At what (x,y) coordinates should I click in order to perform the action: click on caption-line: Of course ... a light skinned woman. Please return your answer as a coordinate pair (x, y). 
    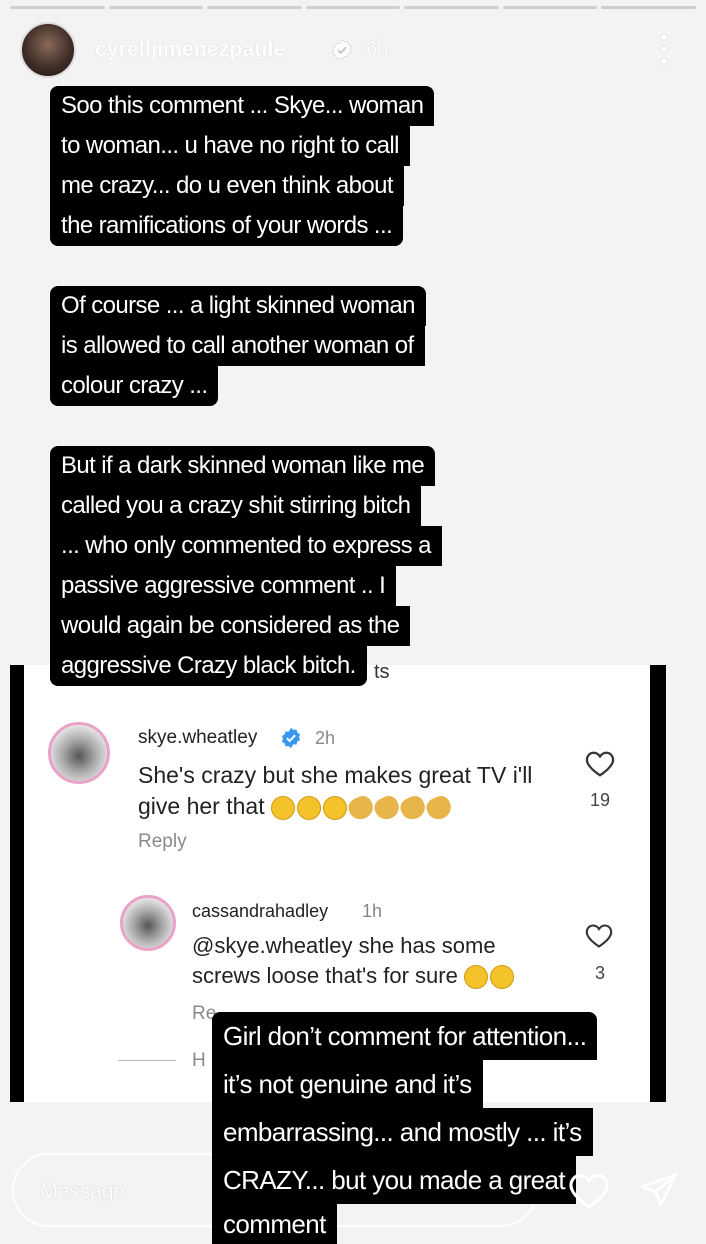
    Looking at the image, I should click on (238, 306).